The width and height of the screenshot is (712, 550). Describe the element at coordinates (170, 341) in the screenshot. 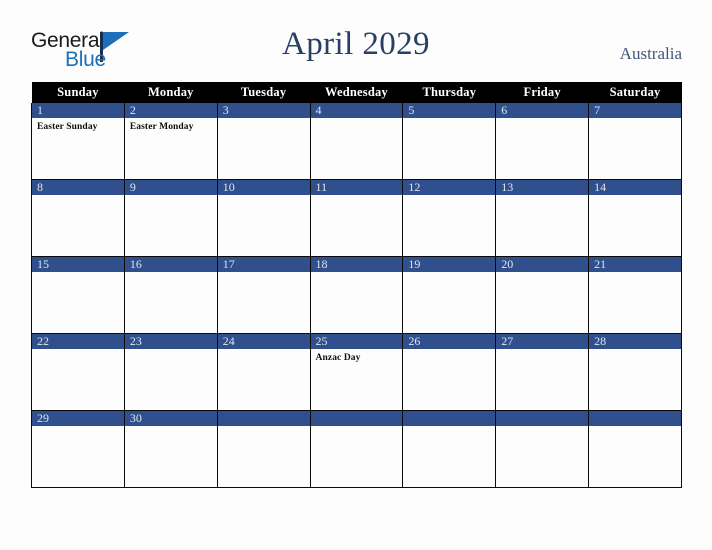

I see `day-number: 23` at that location.